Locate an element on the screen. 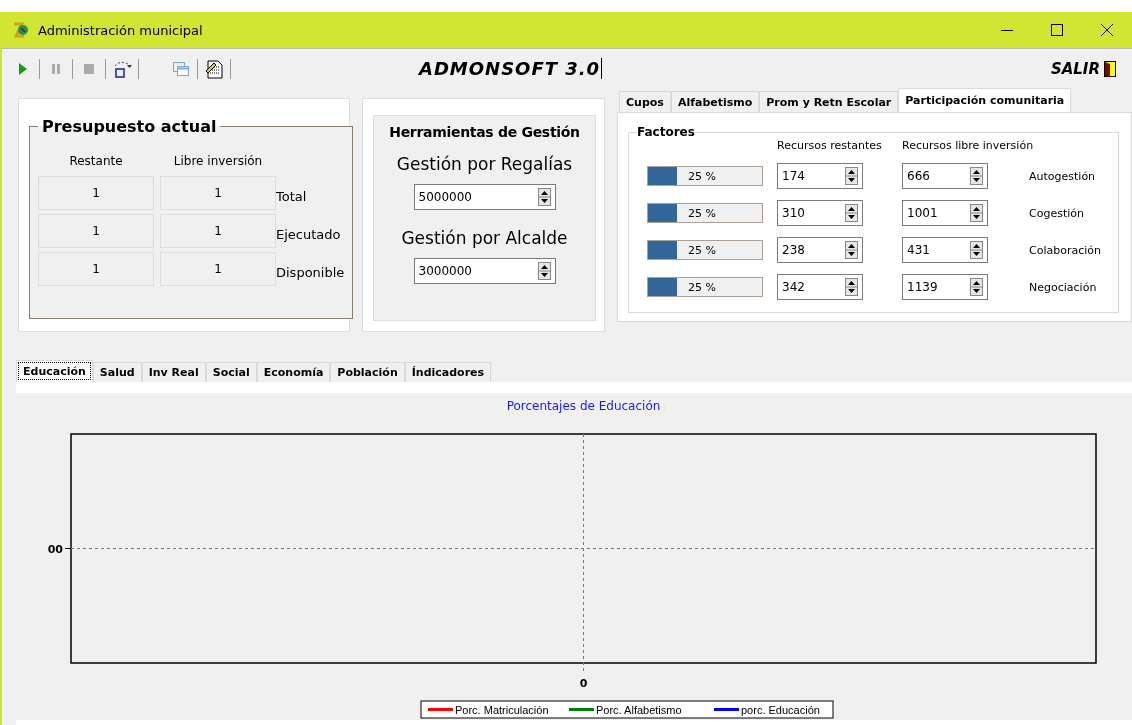 The image size is (1132, 725). door-icon is located at coordinates (1110, 68).